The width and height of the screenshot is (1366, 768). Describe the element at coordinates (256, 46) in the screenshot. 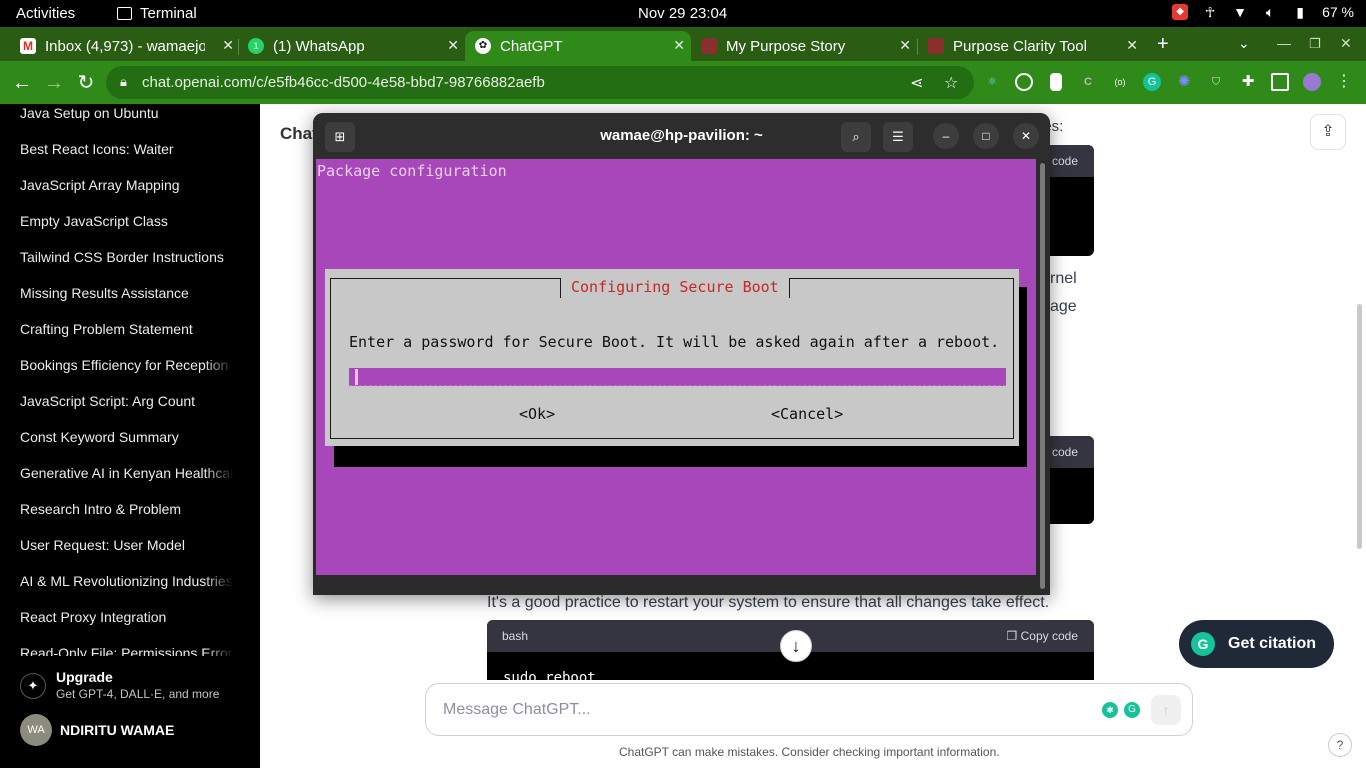

I see `whatsapp-icon: 1` at that location.